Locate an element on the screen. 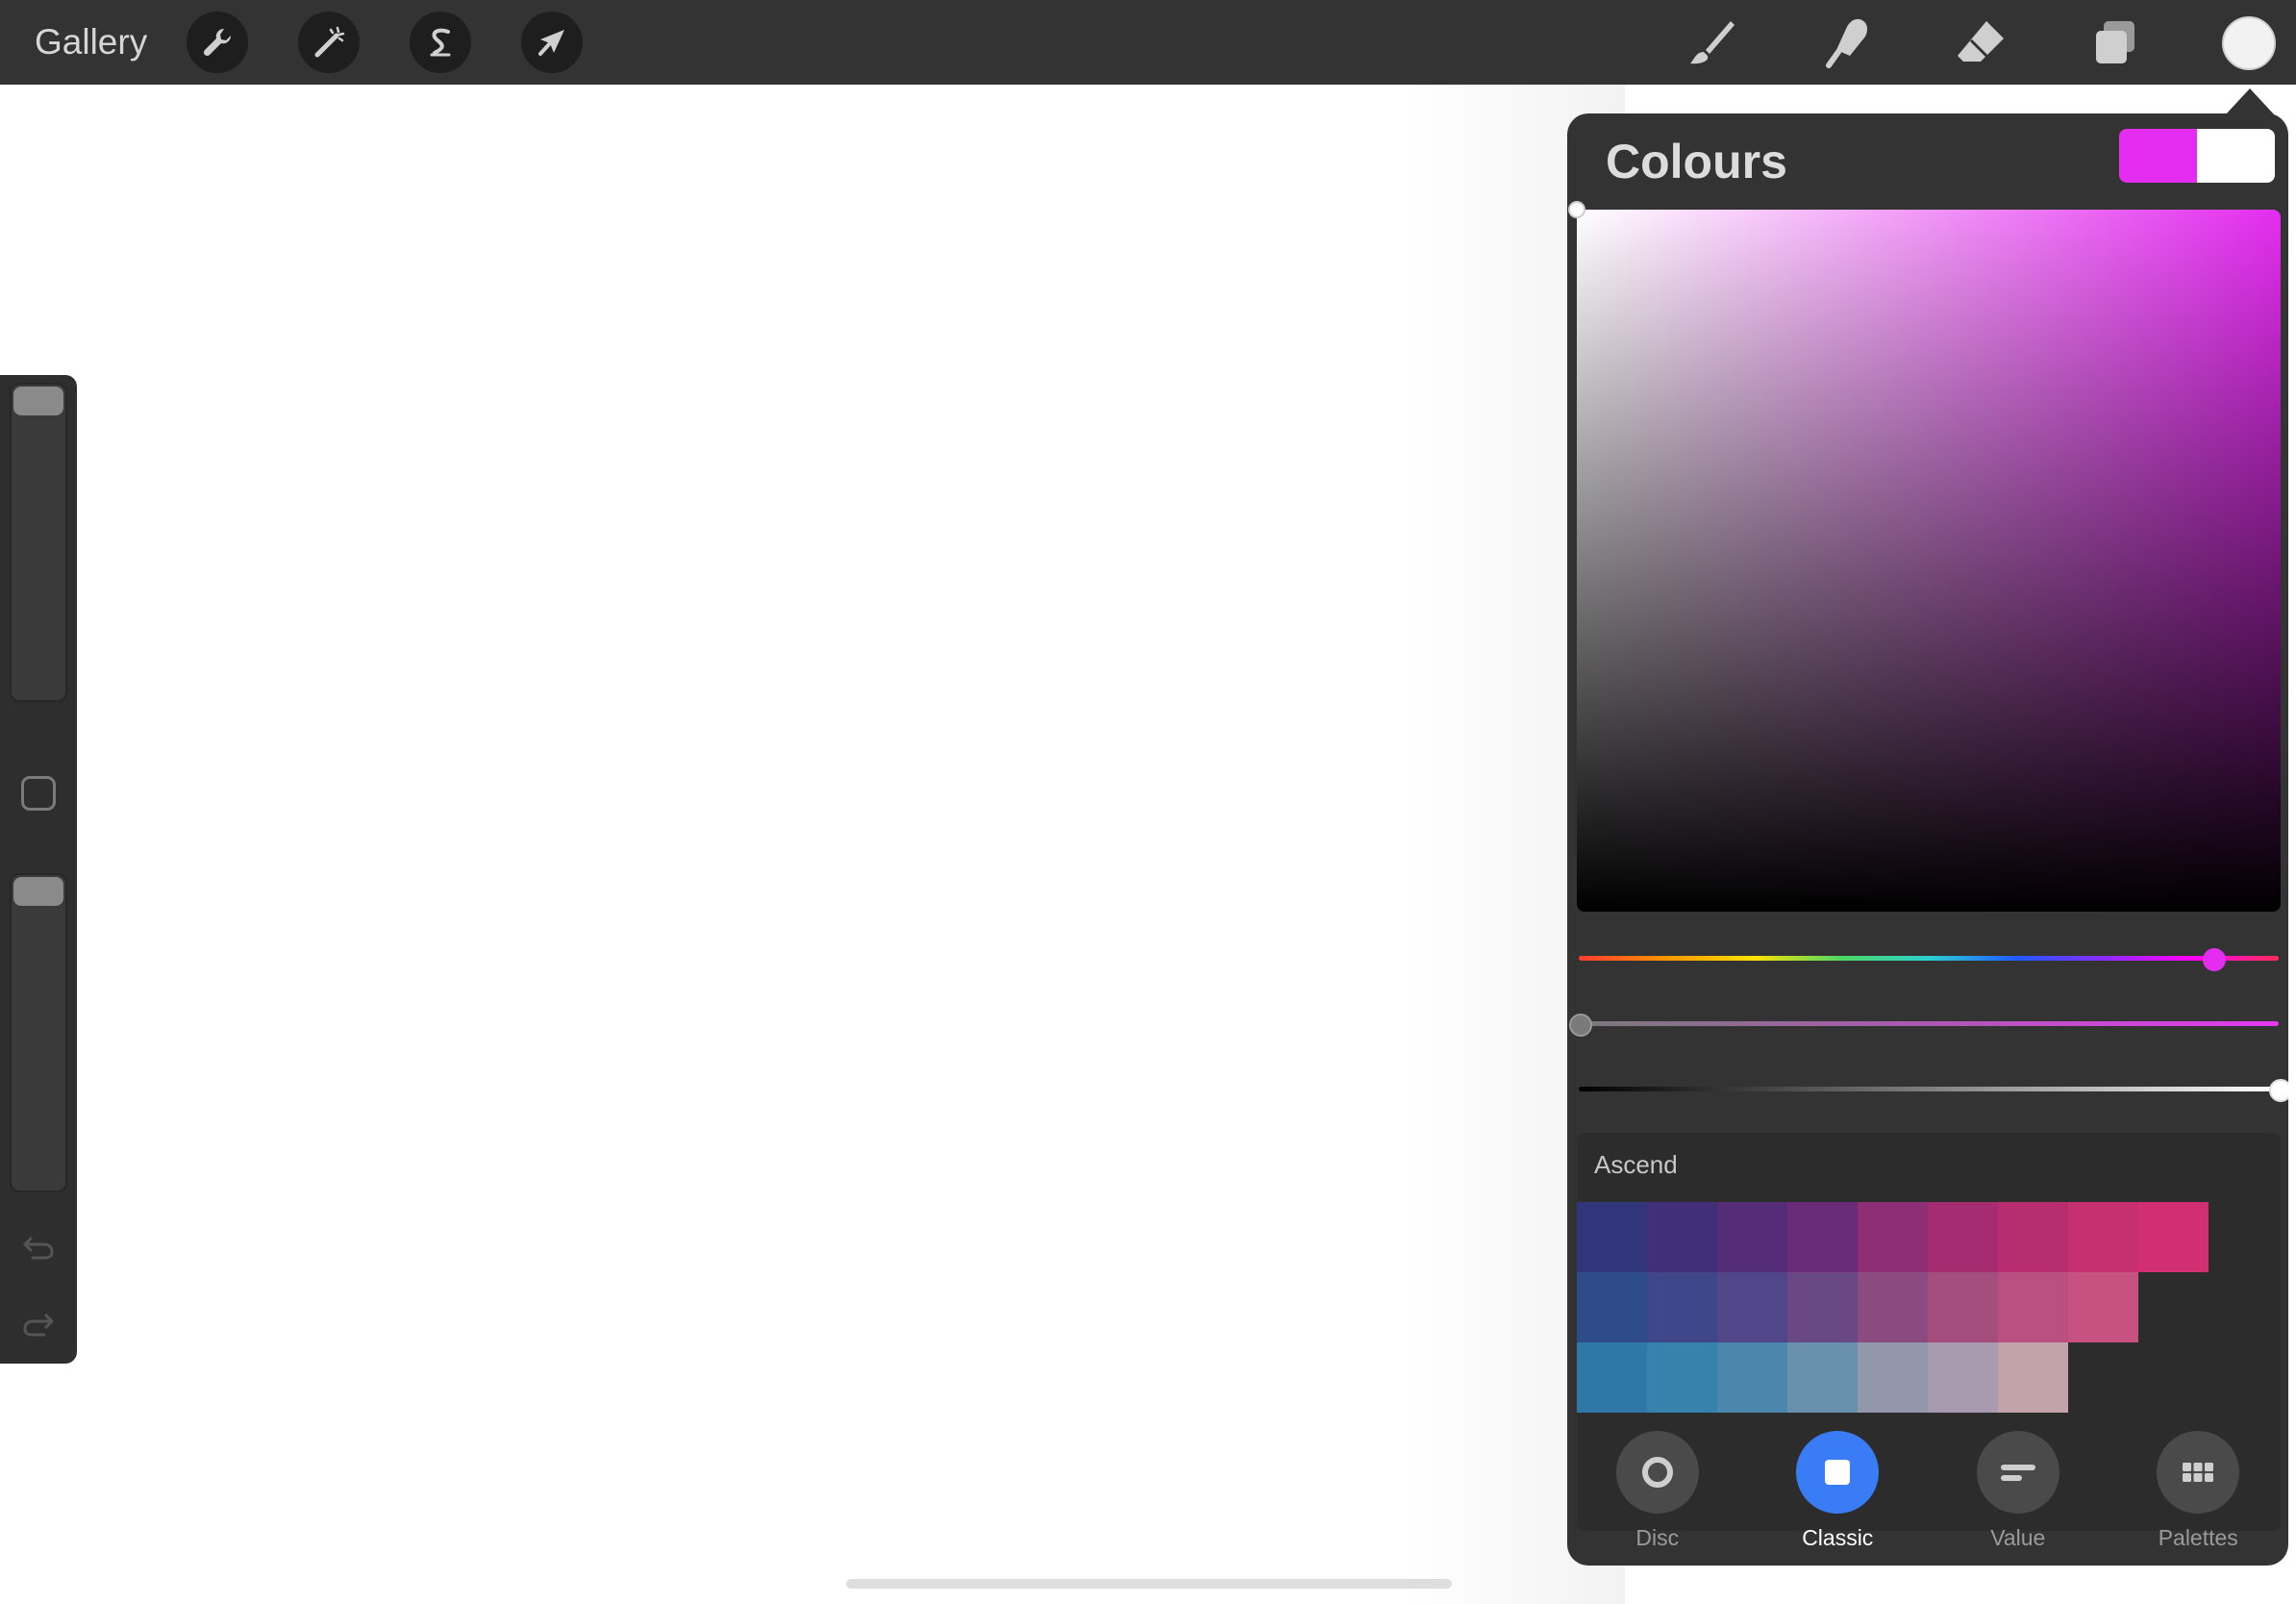 Image resolution: width=2296 pixels, height=1604 pixels. tab-palettes-button is located at coordinates (2198, 1472).